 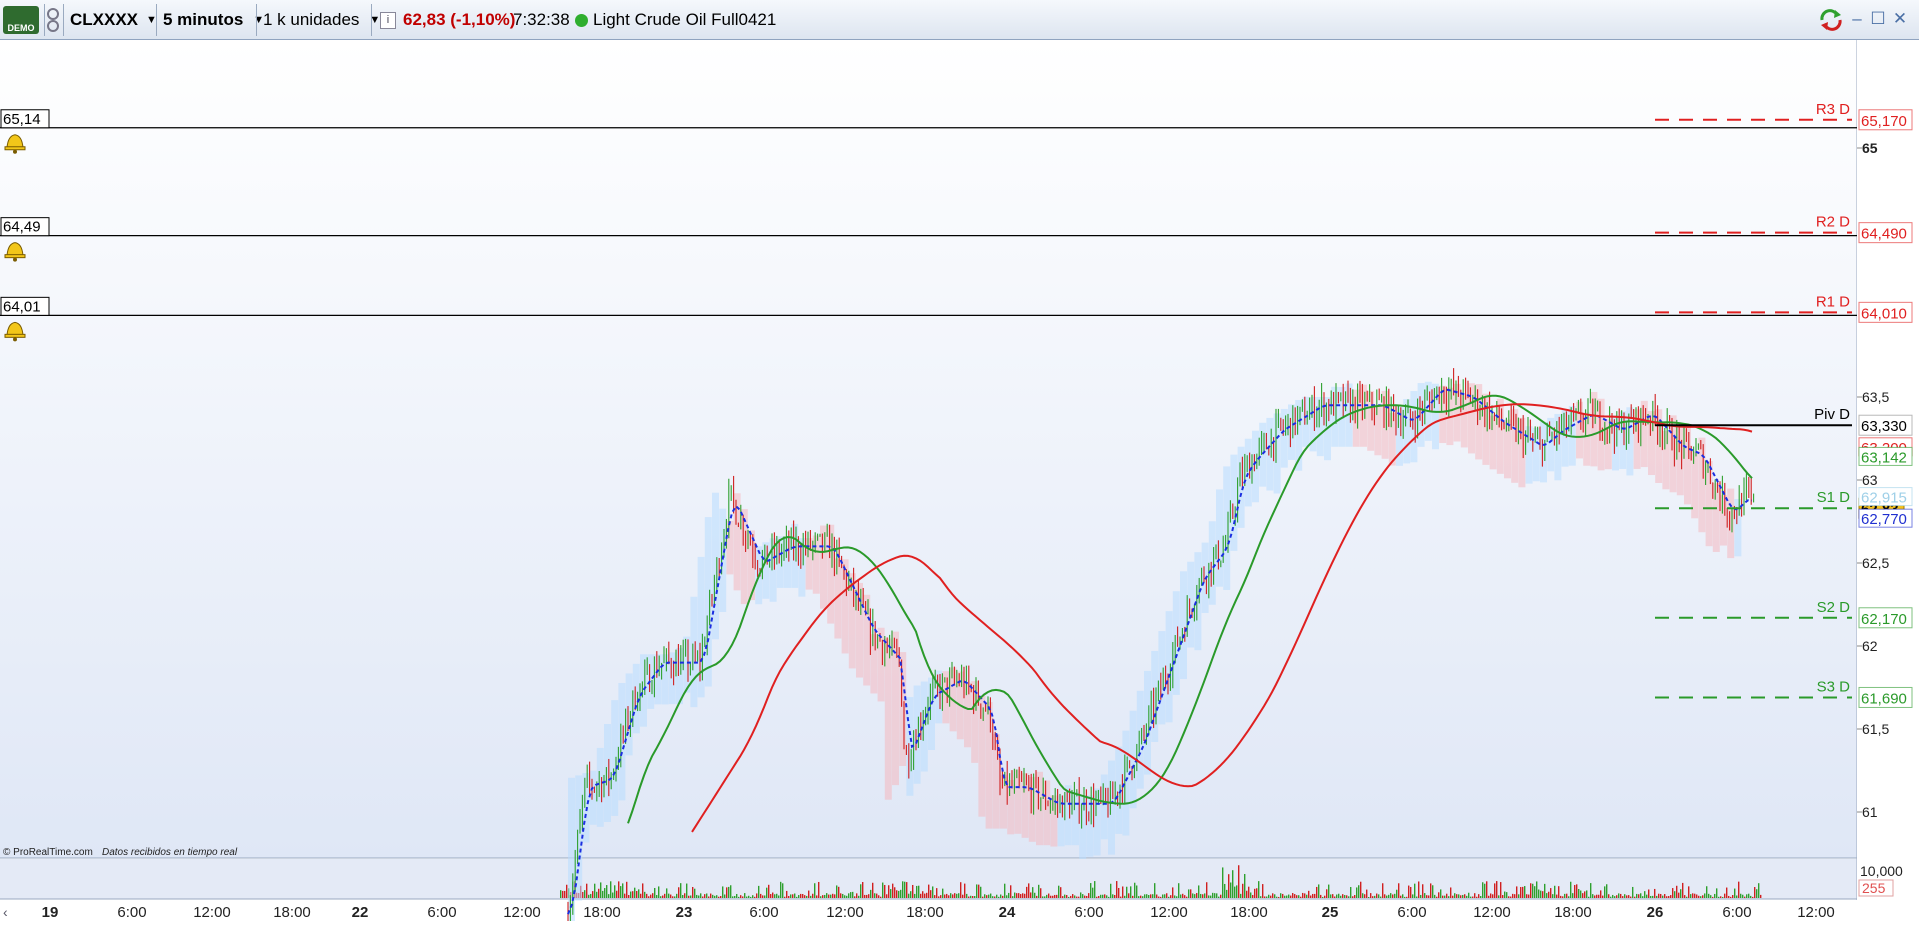 What do you see at coordinates (213, 20) in the screenshot?
I see `timeframe-selector: 5 minutos ▼` at bounding box center [213, 20].